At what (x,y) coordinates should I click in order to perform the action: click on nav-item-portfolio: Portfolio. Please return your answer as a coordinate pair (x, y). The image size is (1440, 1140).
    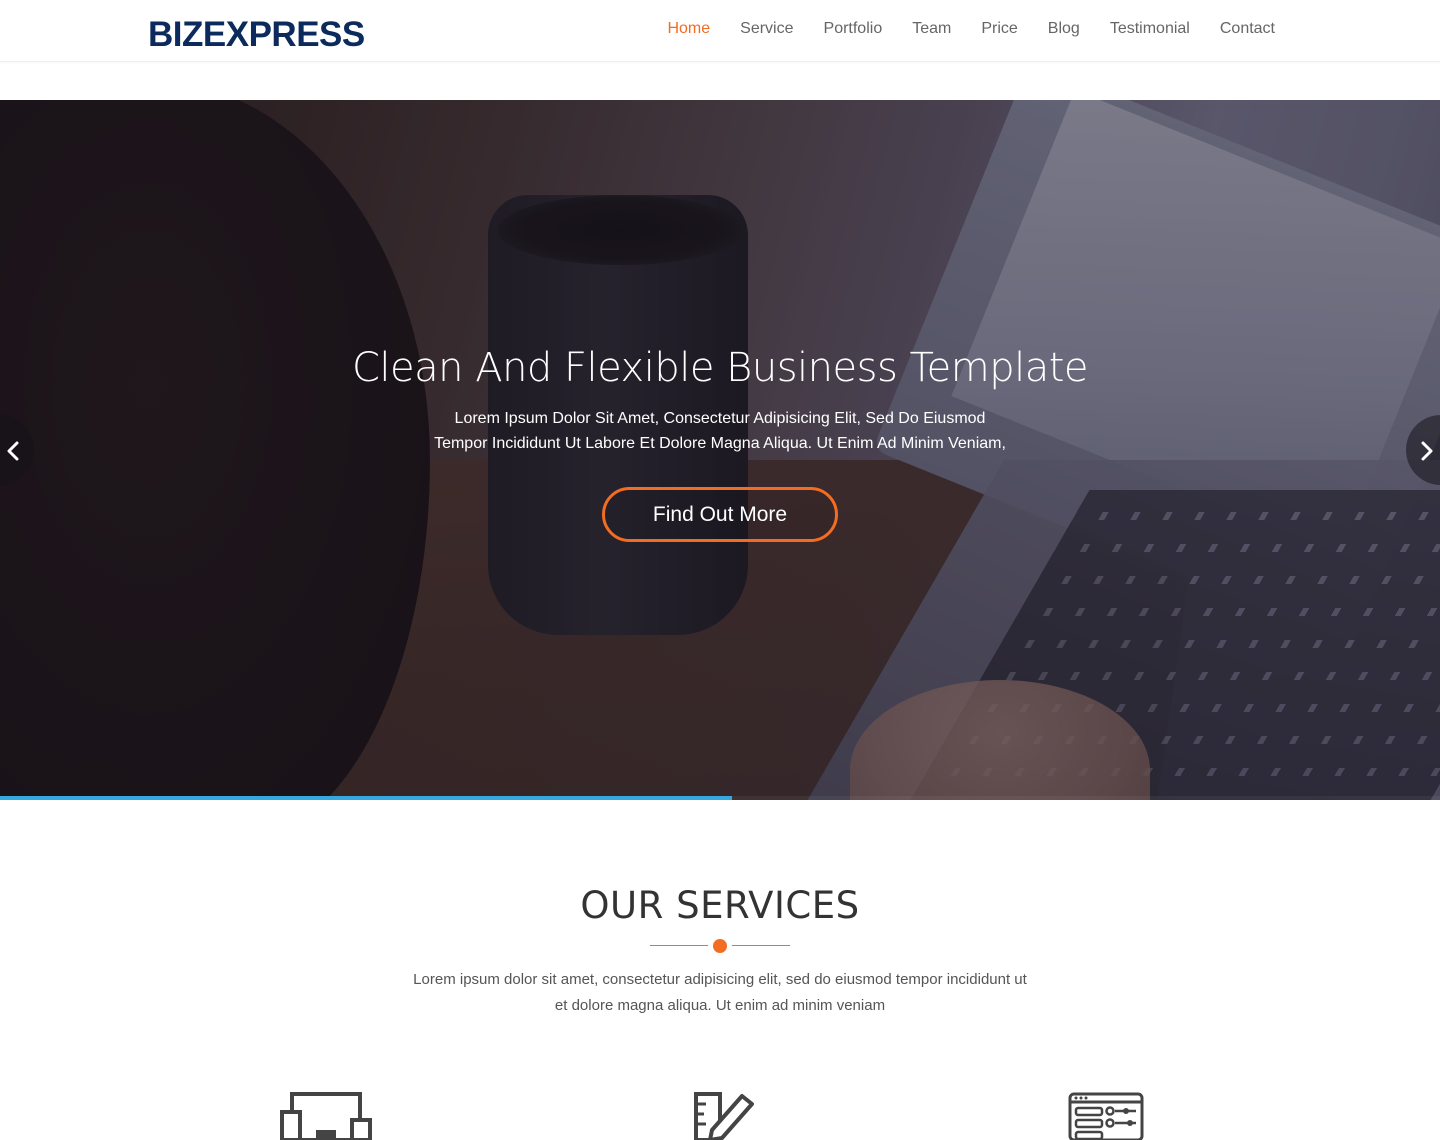
    Looking at the image, I should click on (853, 29).